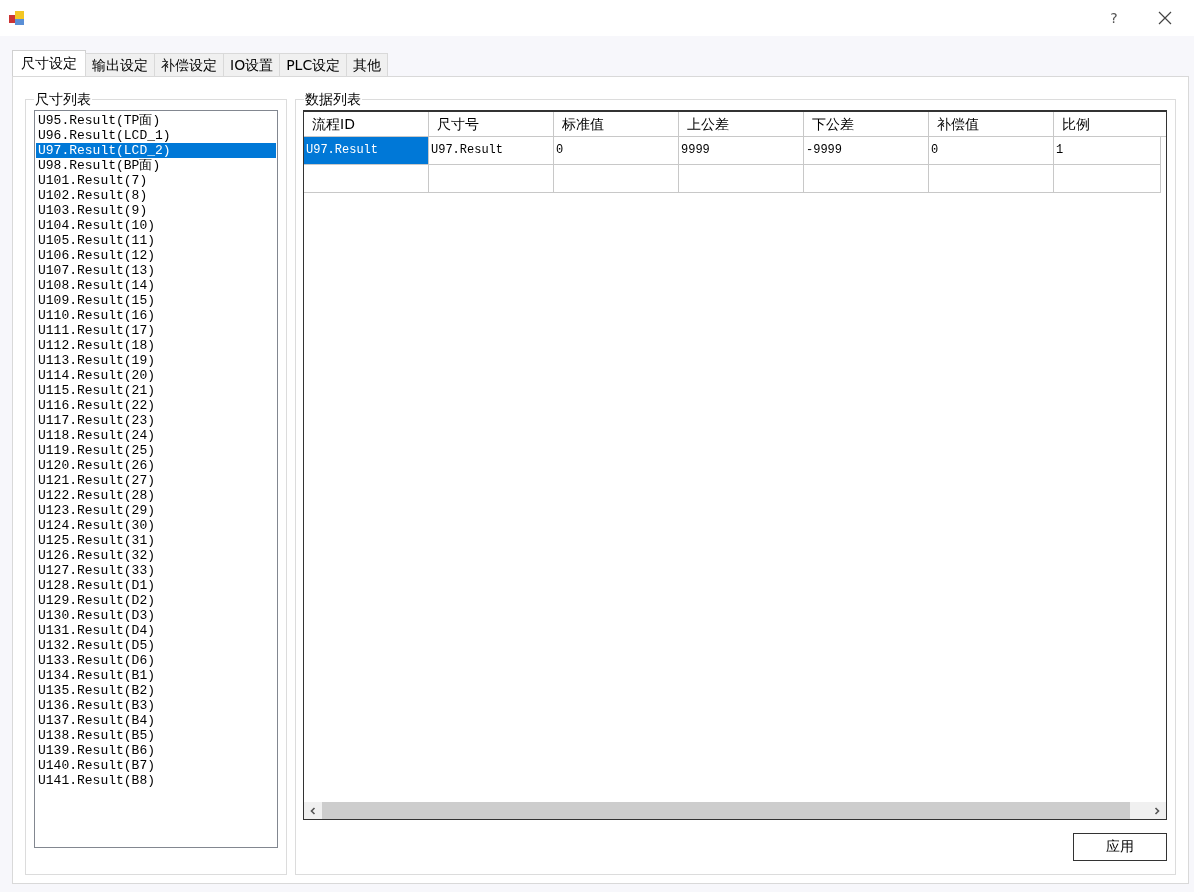  What do you see at coordinates (367, 64) in the screenshot?
I see `tab: 其他` at bounding box center [367, 64].